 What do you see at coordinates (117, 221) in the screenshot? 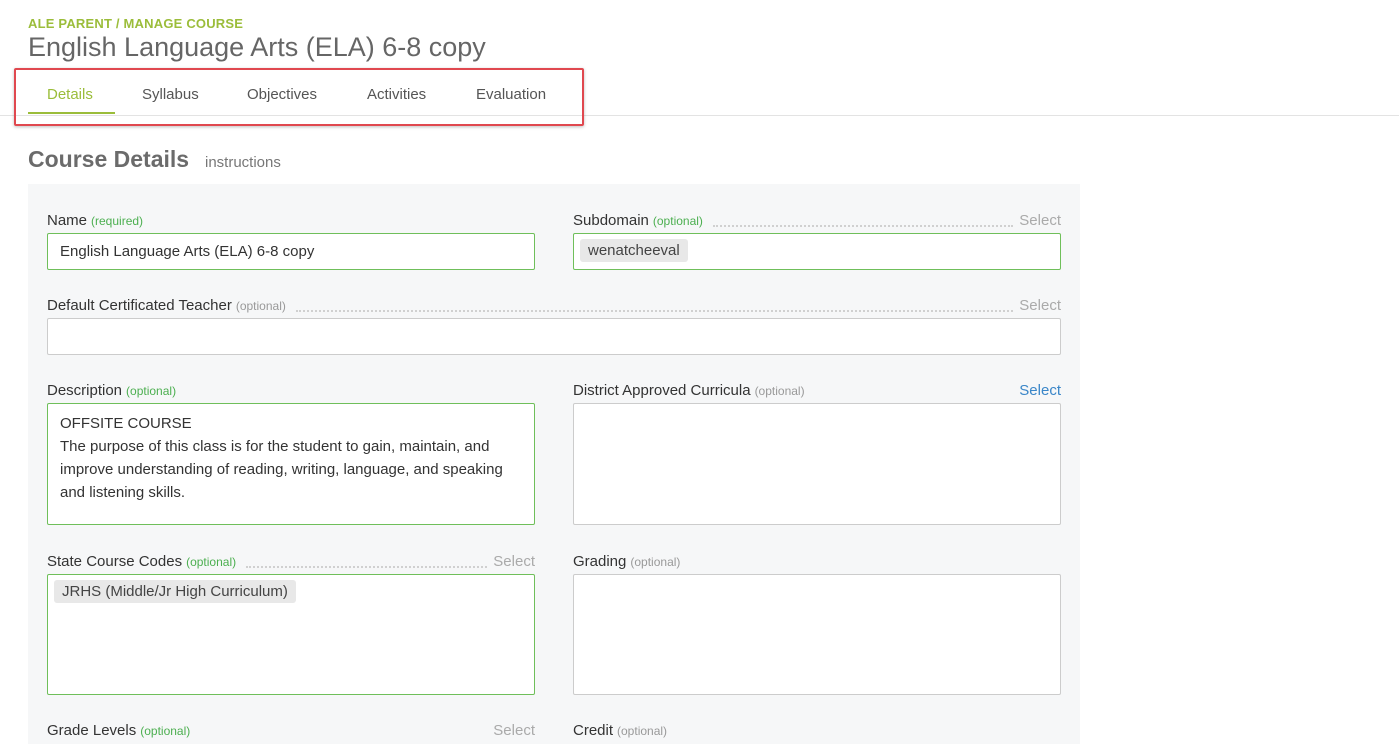
I see `name-required-tag: (required)` at bounding box center [117, 221].